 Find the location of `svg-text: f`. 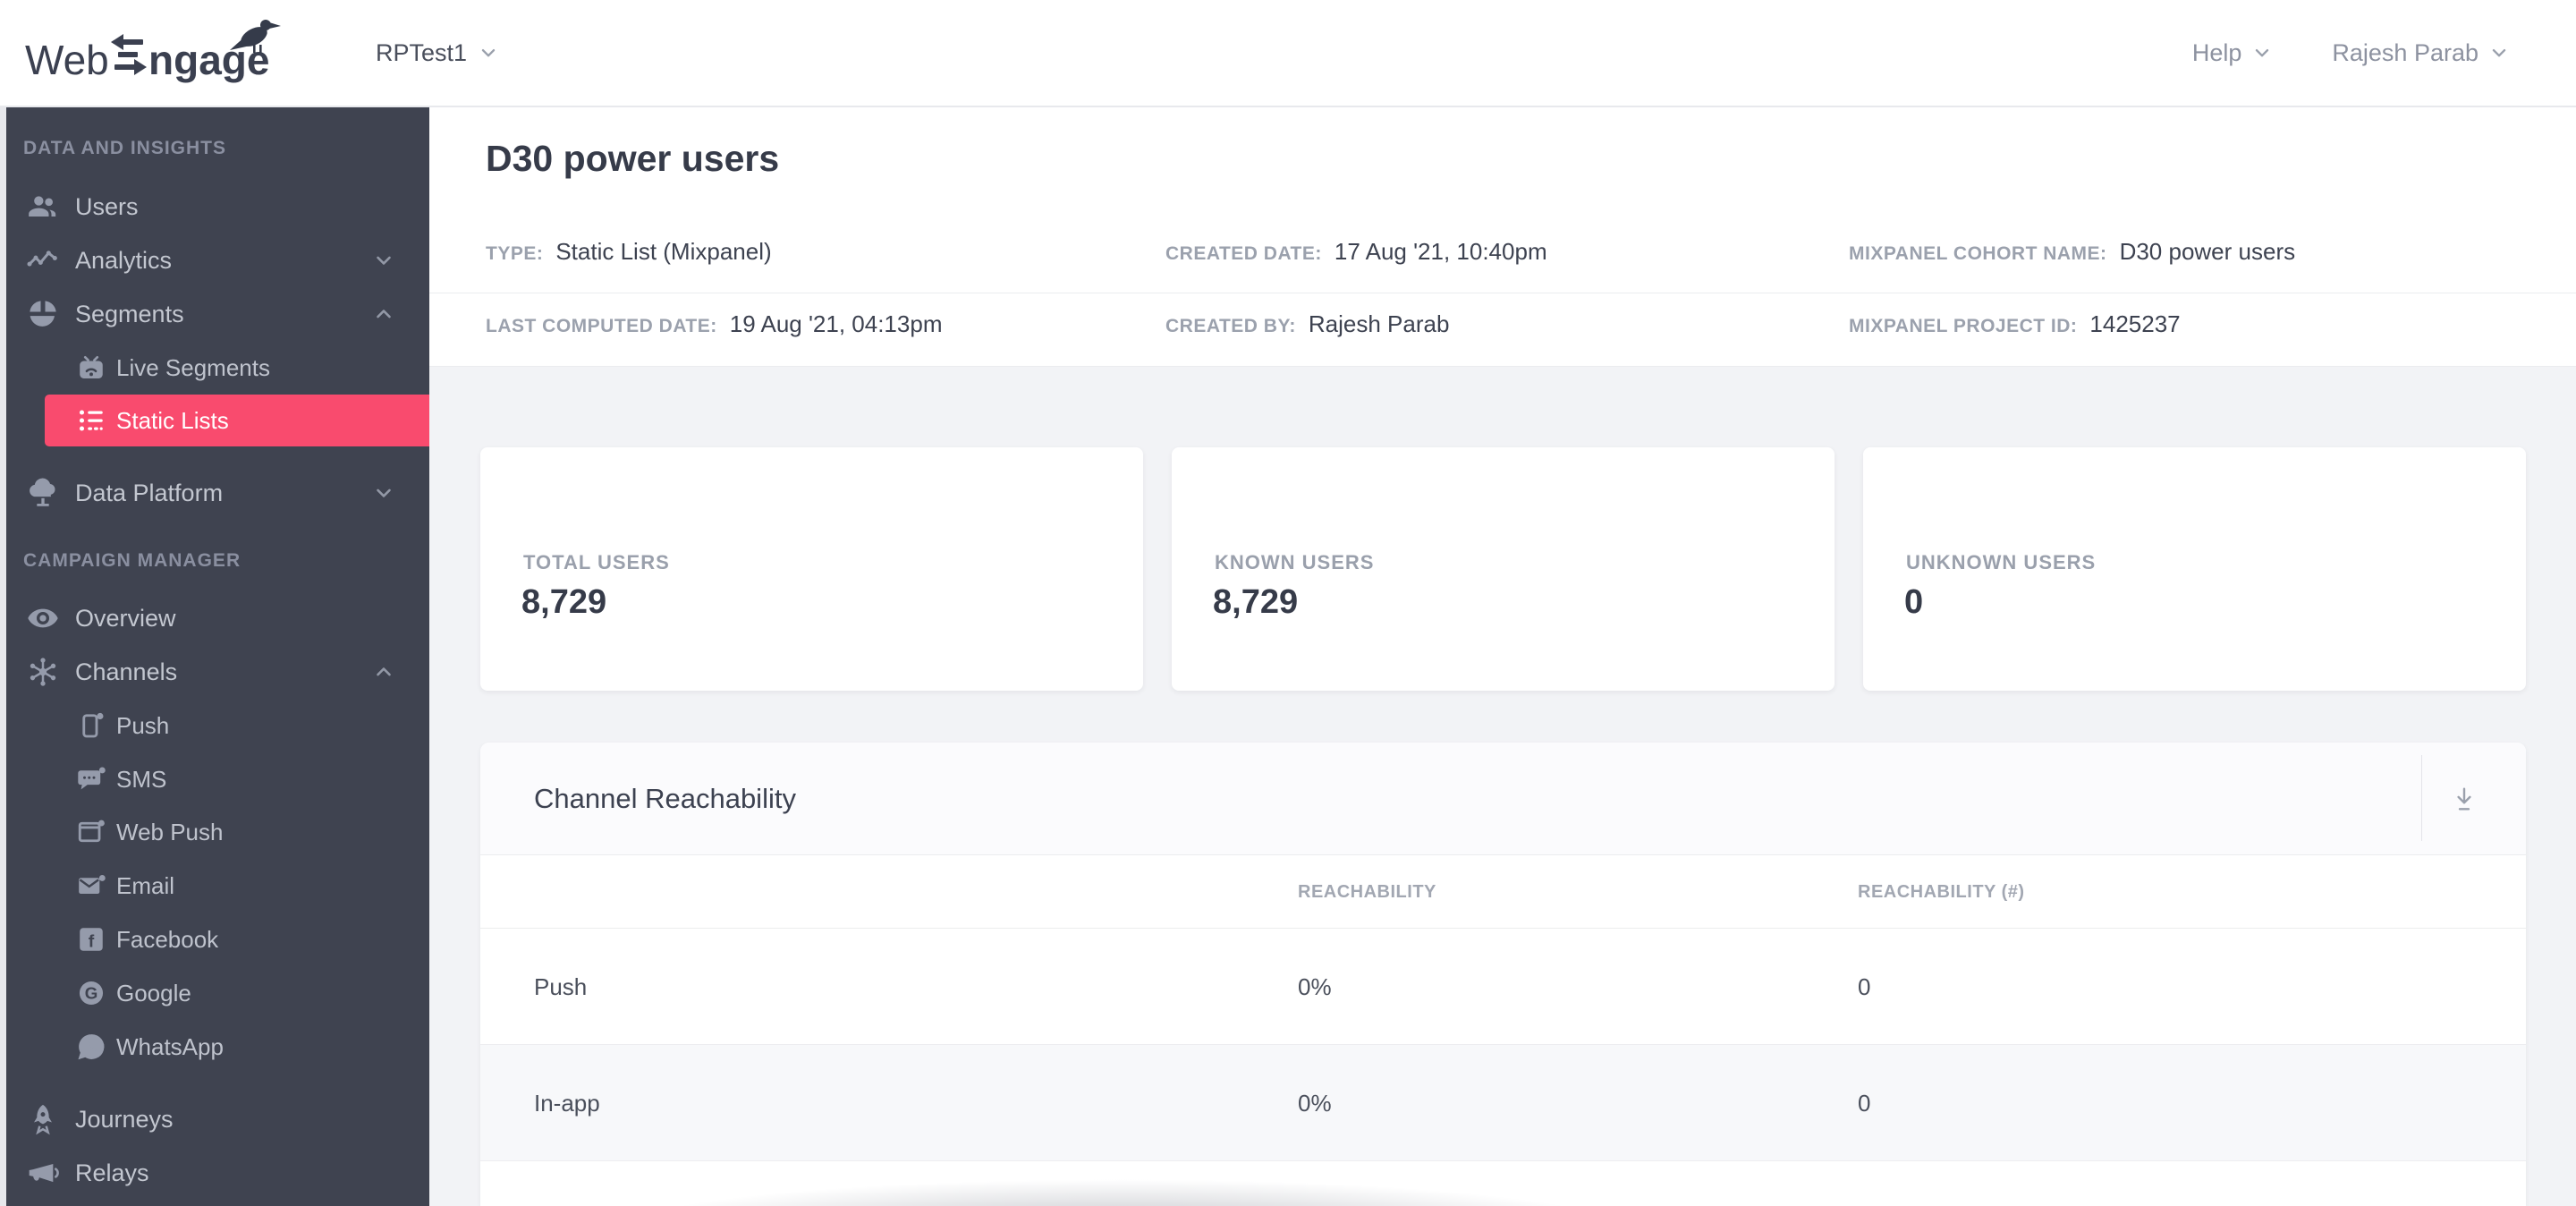

svg-text: f is located at coordinates (92, 941).